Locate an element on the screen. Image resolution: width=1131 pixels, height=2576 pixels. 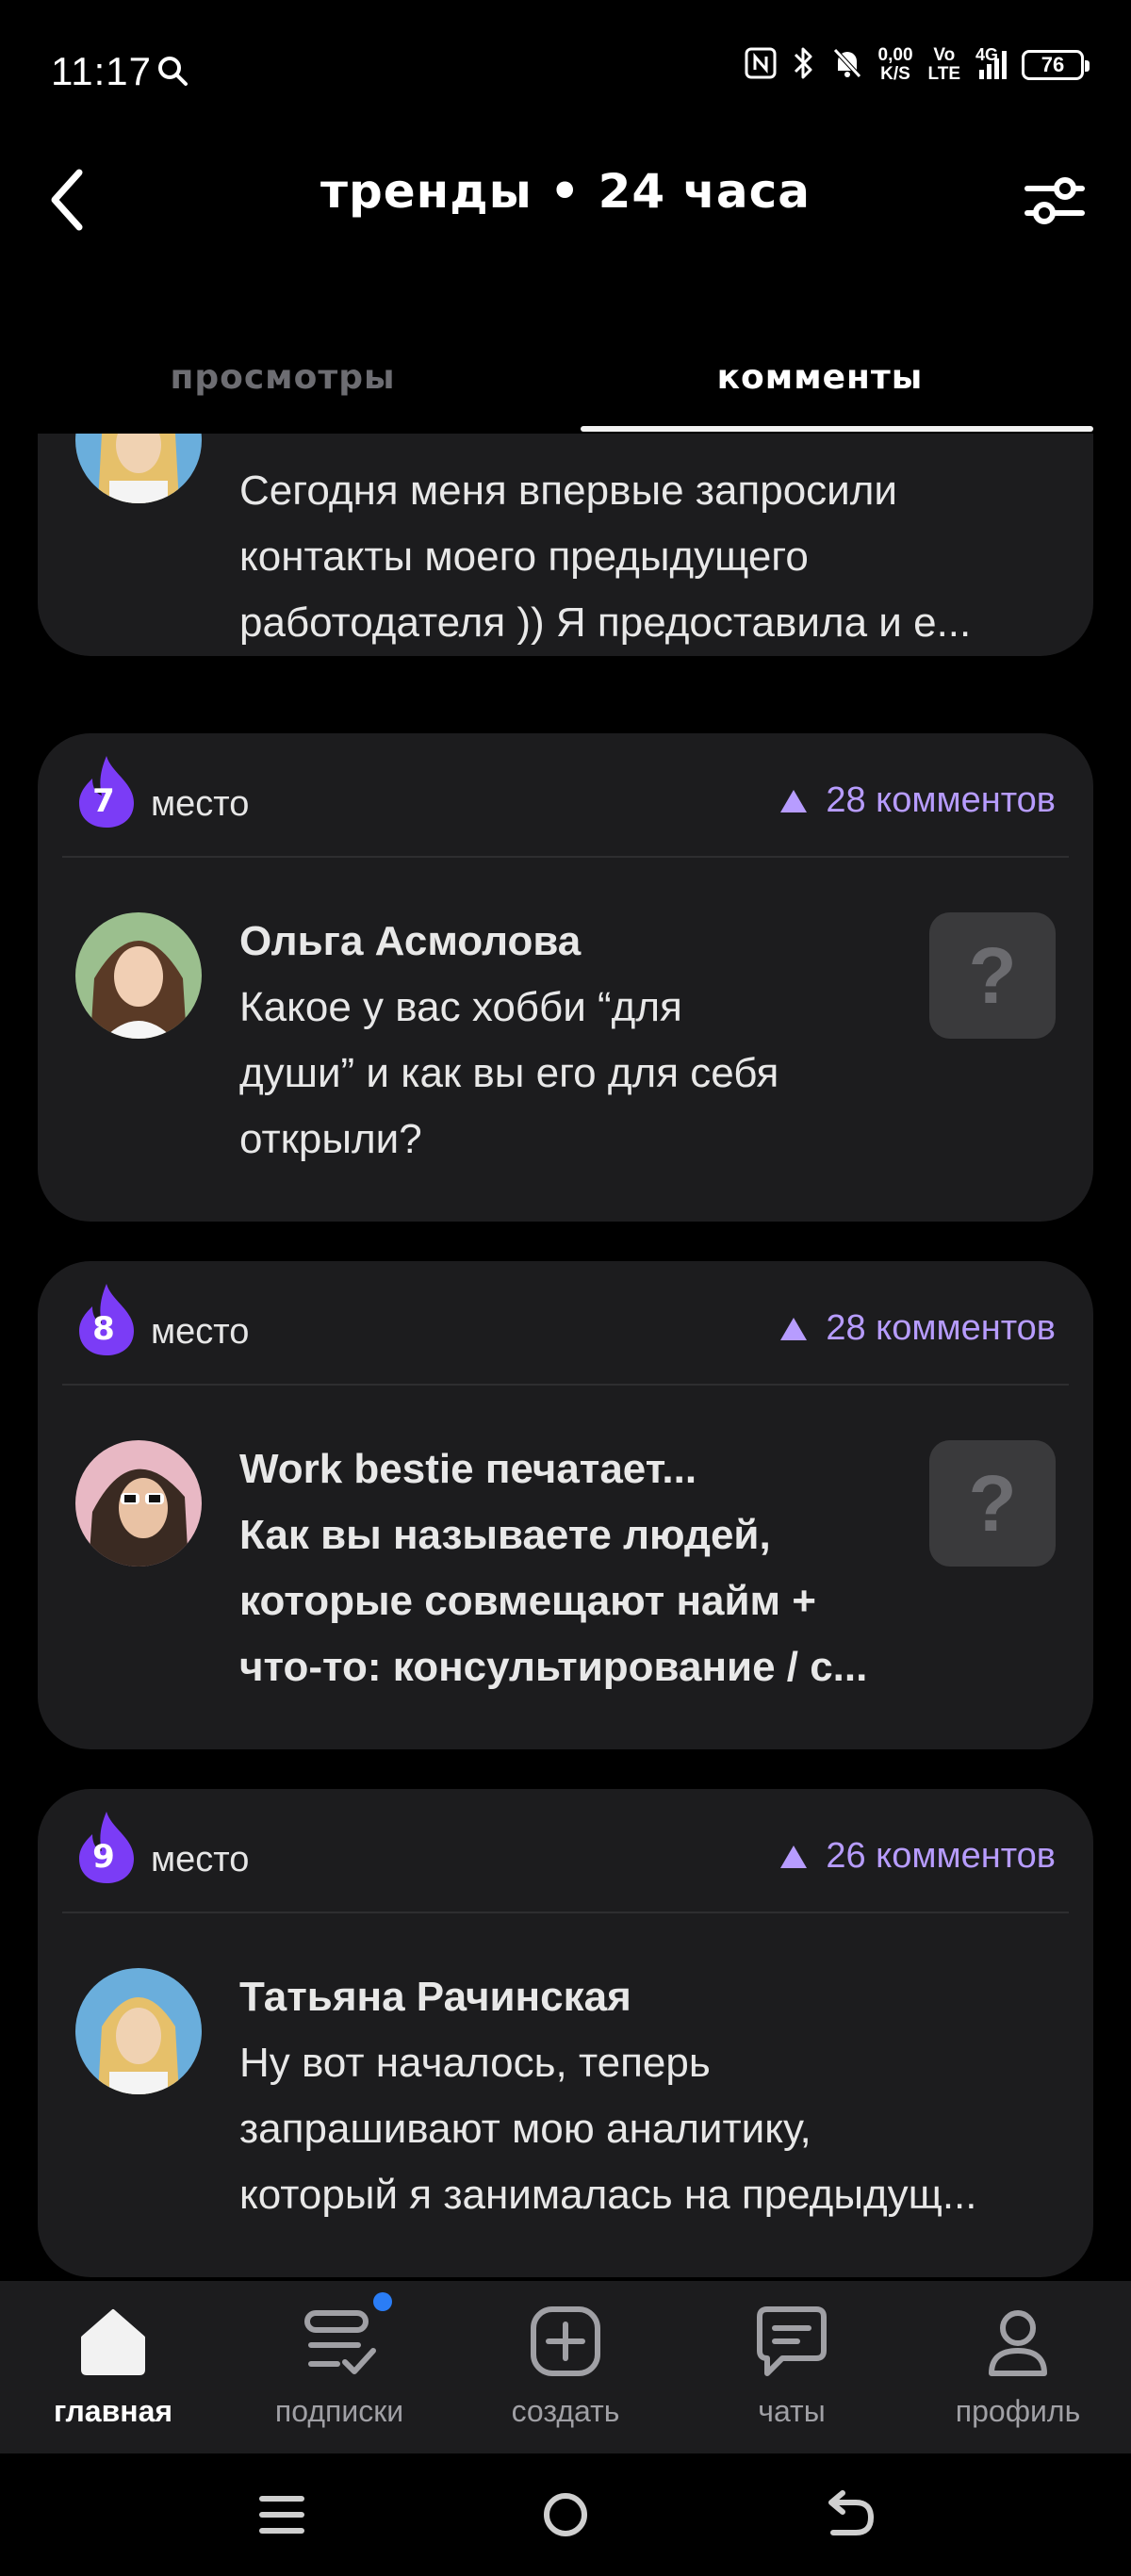
nav-label: профиль is located at coordinates (1018, 2411).